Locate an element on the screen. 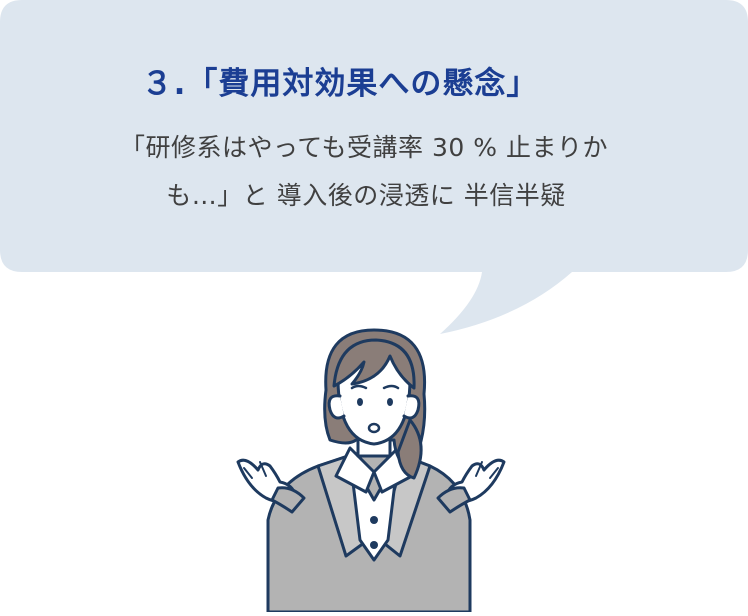 This screenshot has width=748, height=616. bubble-text-line-1: 「研修系はやっても受講率 30 % 止まりか is located at coordinates (364, 147).